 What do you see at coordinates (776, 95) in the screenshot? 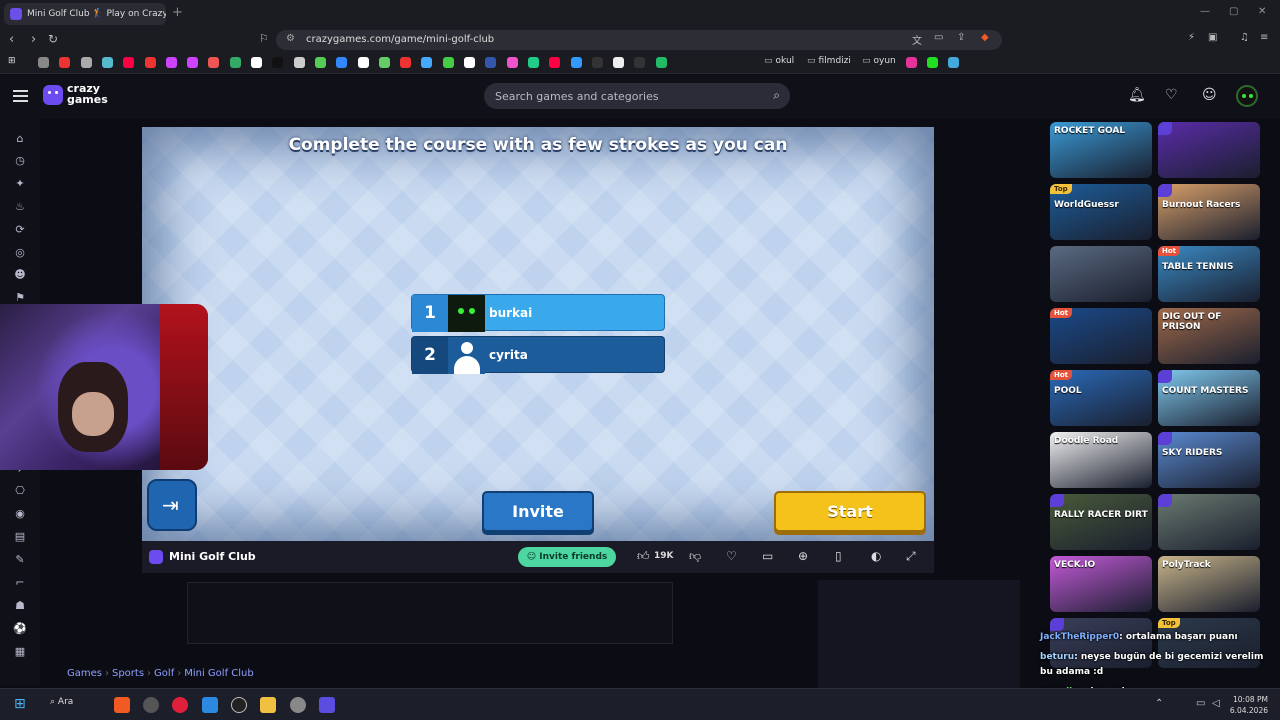
I see `search-icon: ⌕` at bounding box center [776, 95].